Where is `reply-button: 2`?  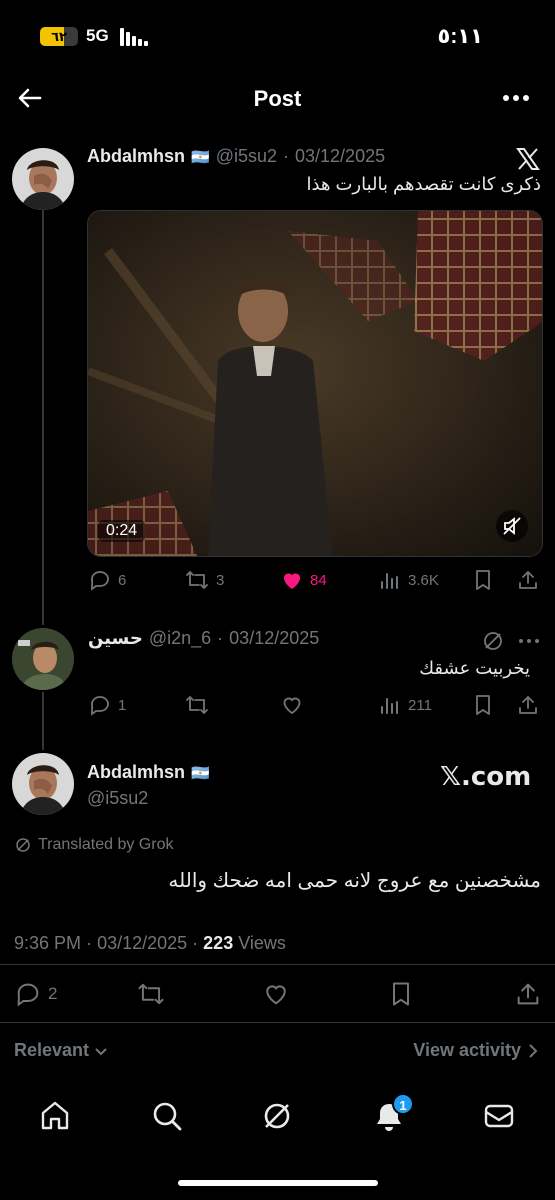
reply-button: 2 is located at coordinates (35, 994).